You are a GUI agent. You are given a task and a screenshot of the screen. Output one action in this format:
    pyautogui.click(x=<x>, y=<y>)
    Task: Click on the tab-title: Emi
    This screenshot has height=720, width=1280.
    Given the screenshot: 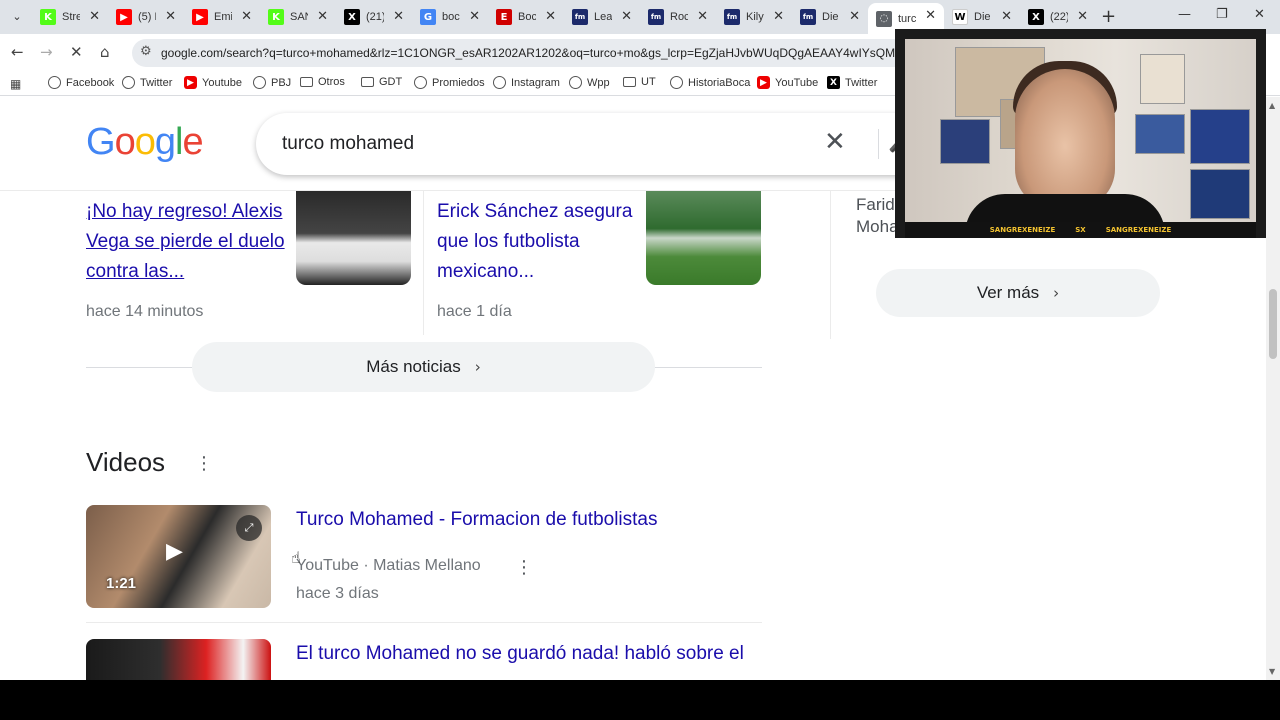 What is the action you would take?
    pyautogui.click(x=223, y=17)
    